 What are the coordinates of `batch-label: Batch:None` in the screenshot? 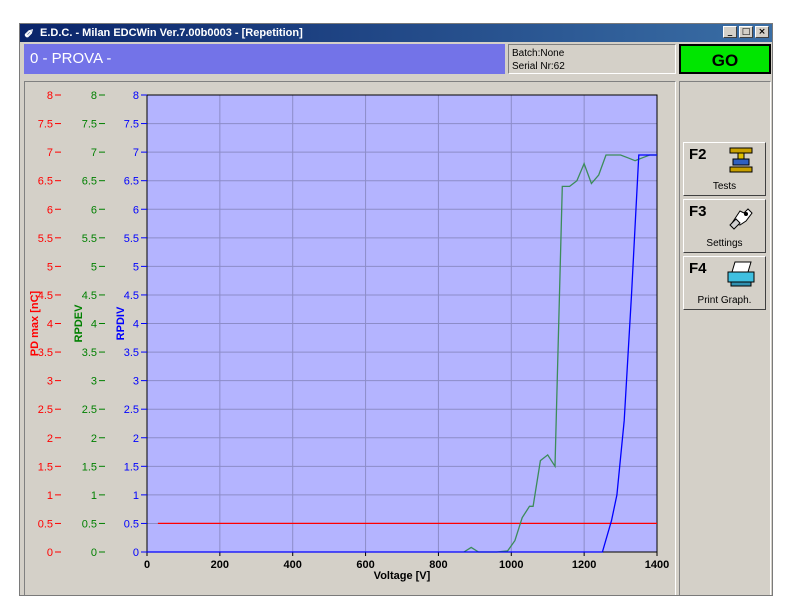 It's located at (538, 53).